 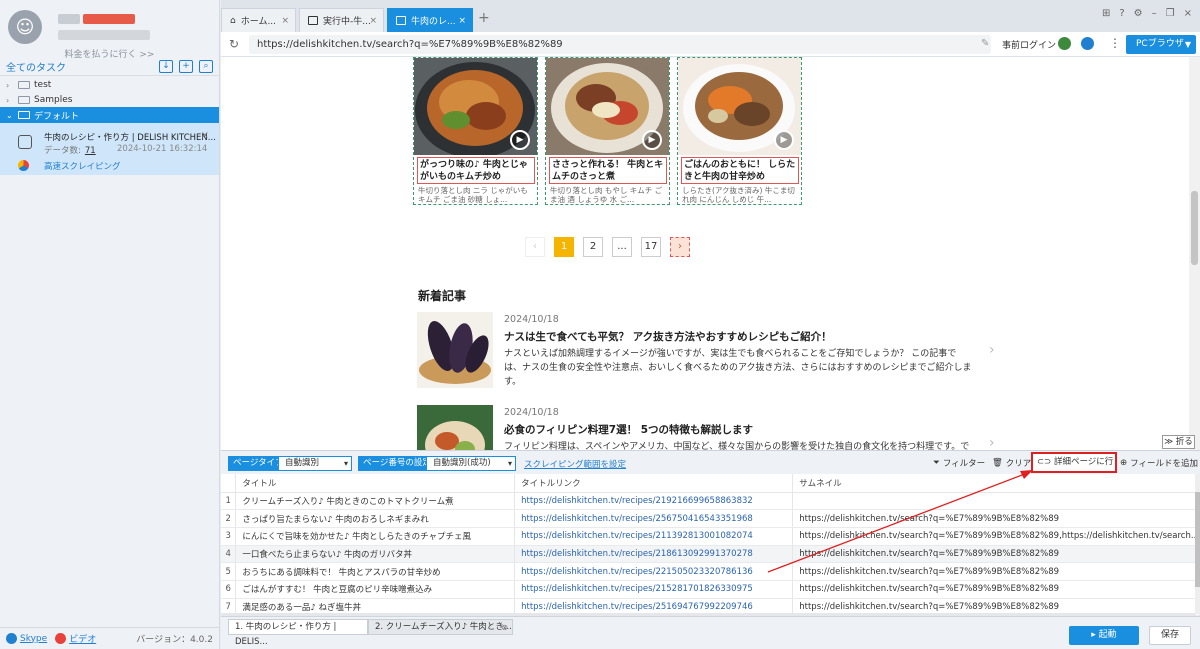 I want to click on new-tab-button: +, so click(x=484, y=18).